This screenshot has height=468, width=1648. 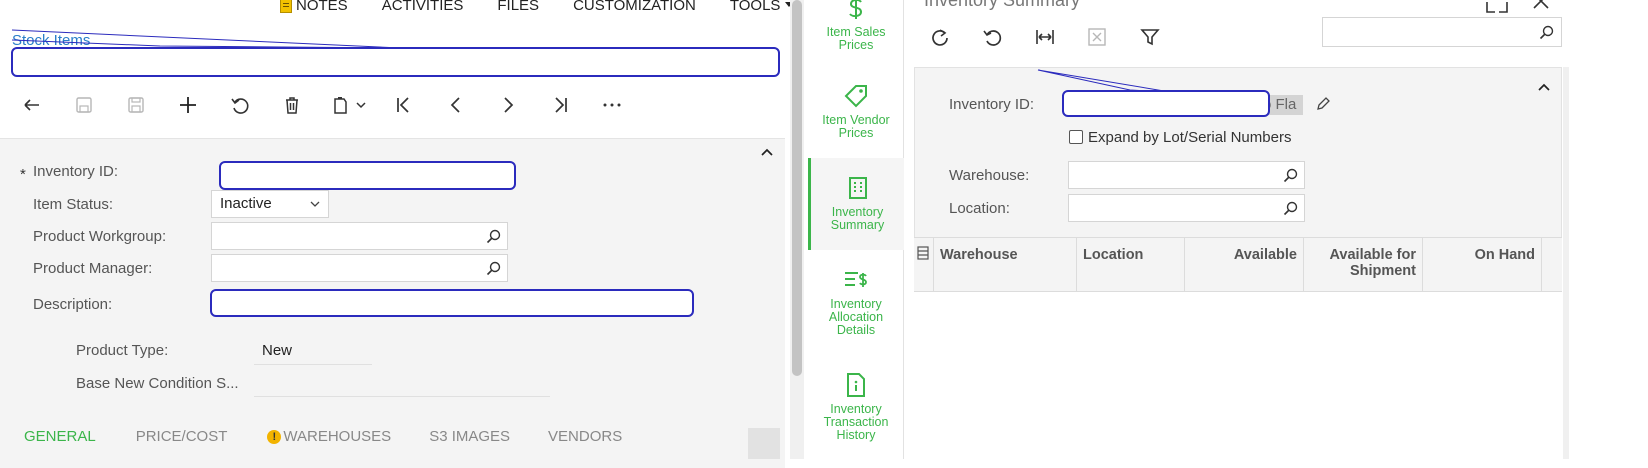 I want to click on nav-item-allocation-details-line3: Details, so click(x=856, y=330).